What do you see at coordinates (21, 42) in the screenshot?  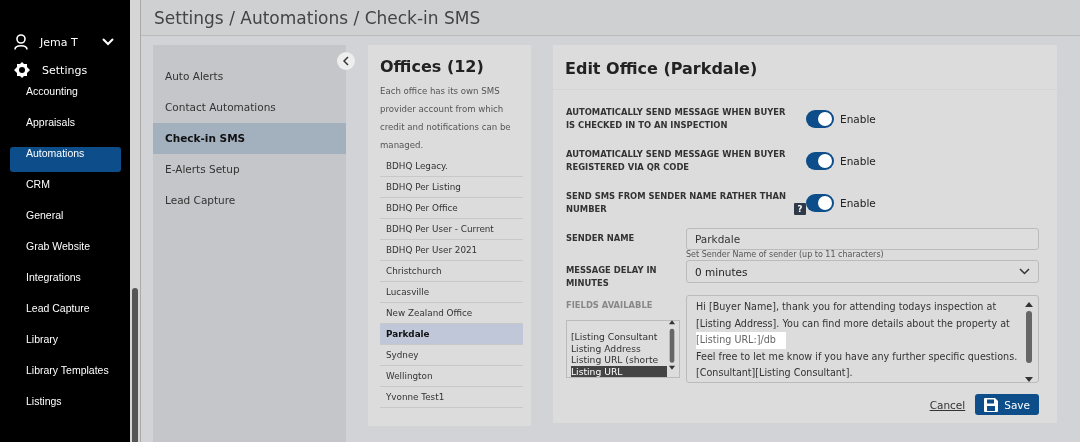 I see `user-icon` at bounding box center [21, 42].